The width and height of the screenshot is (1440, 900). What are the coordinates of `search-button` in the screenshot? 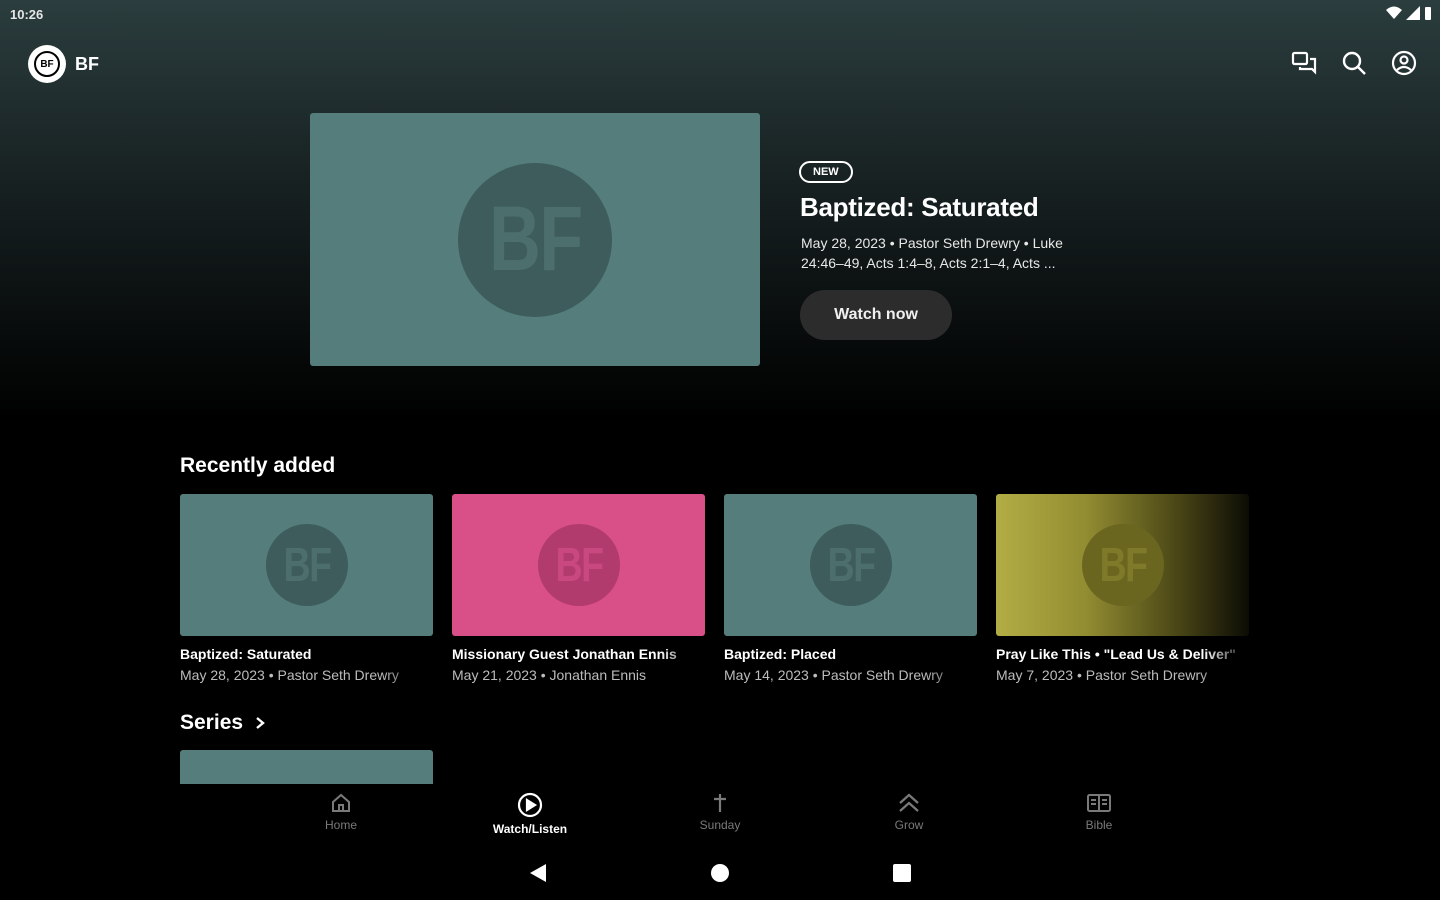 It's located at (1354, 63).